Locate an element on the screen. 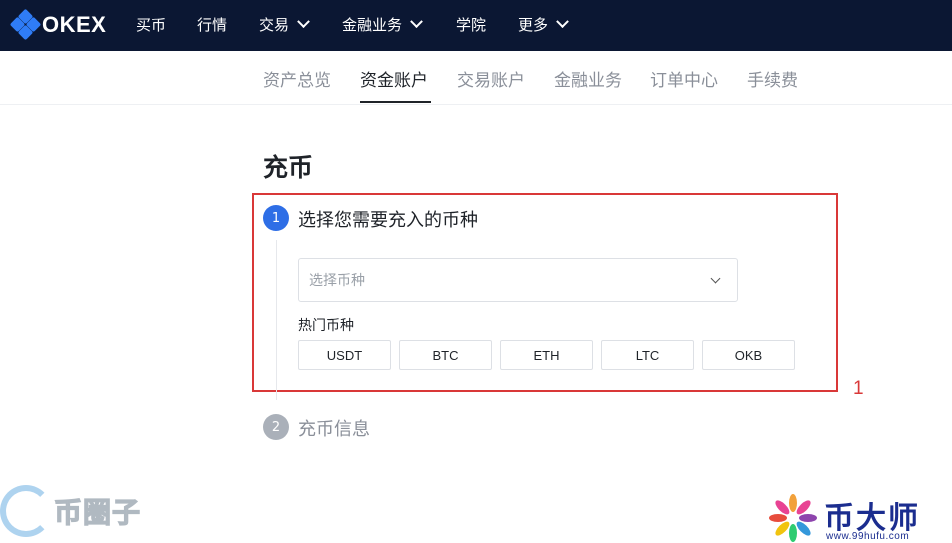  watermark-c-icon is located at coordinates (26, 511).